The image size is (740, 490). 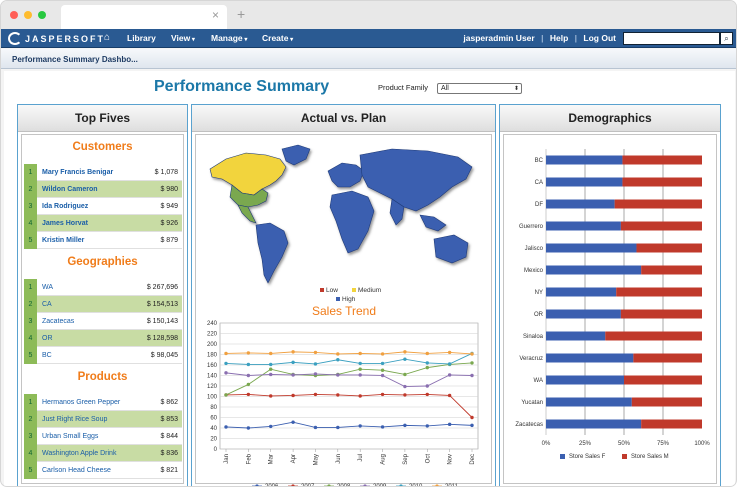 What do you see at coordinates (296, 155) in the screenshot?
I see `map-region-greenland` at bounding box center [296, 155].